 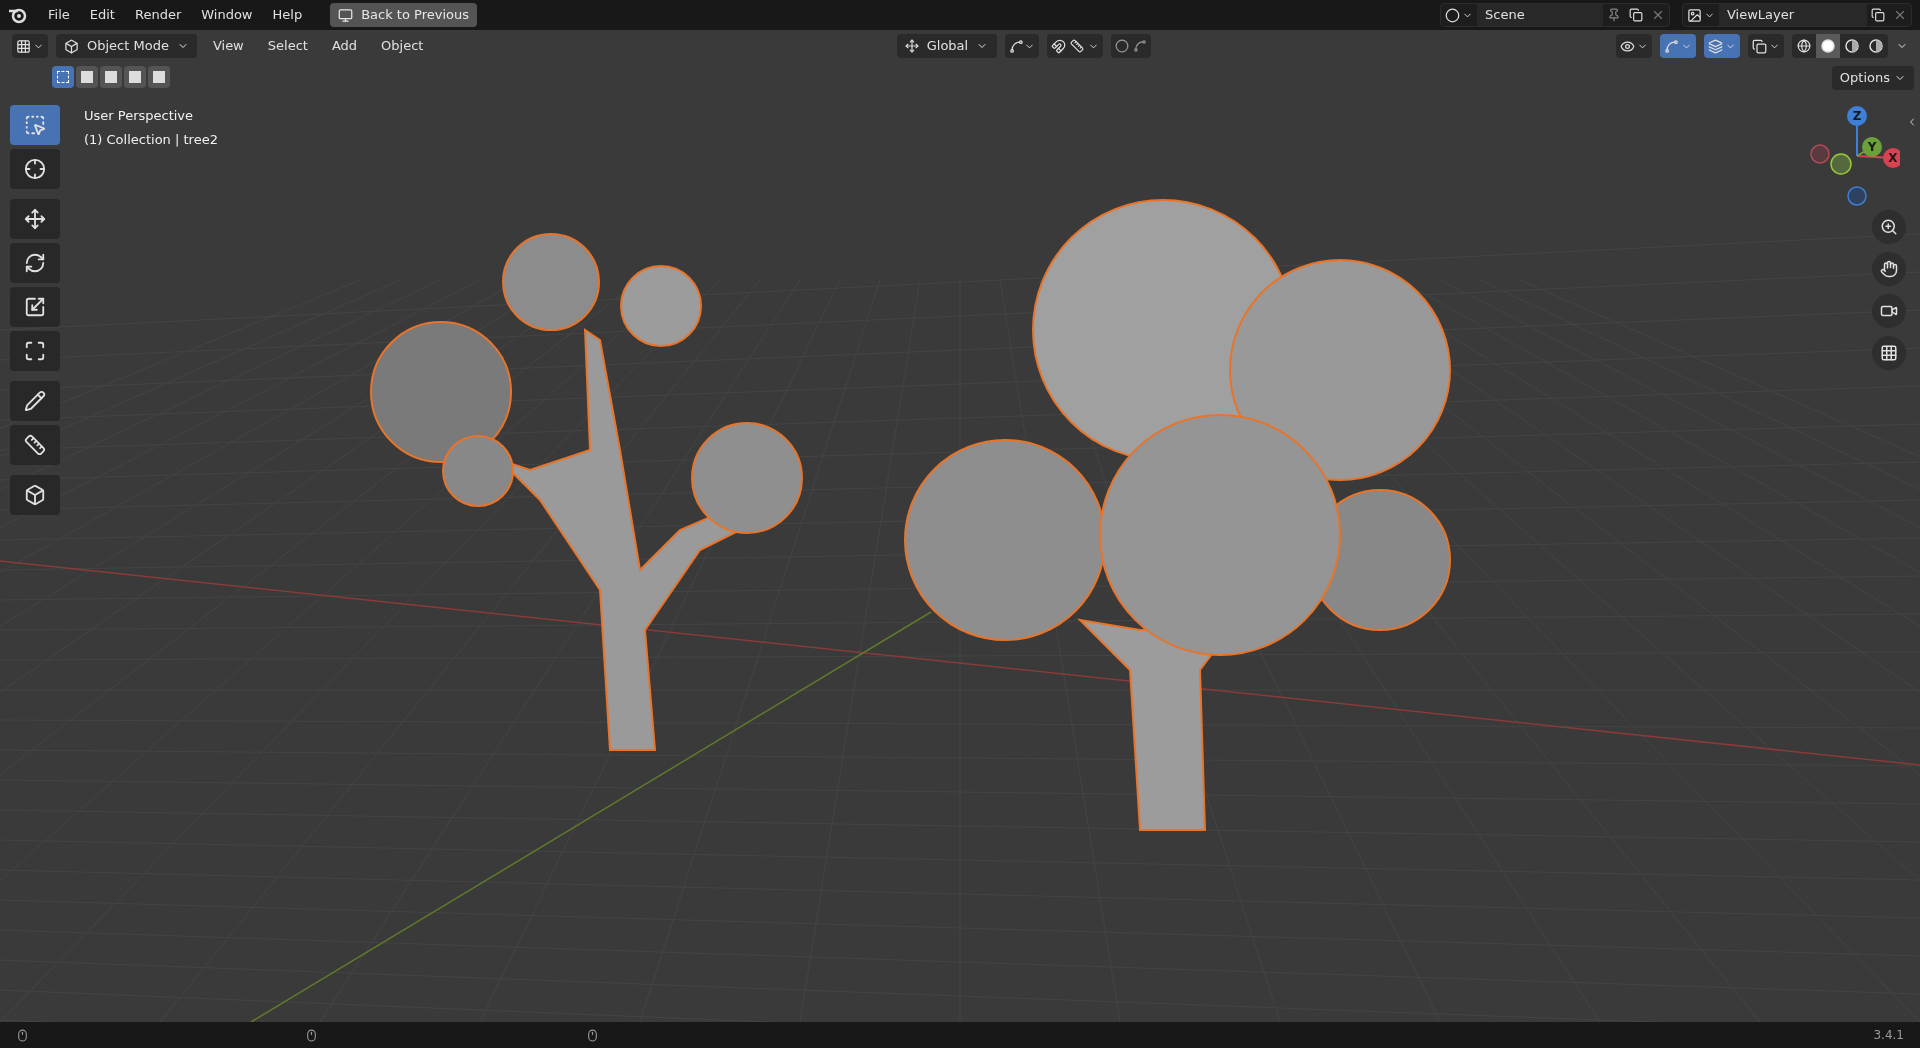 I want to click on navigation-gizmo: Z Y X, so click(x=1850, y=156).